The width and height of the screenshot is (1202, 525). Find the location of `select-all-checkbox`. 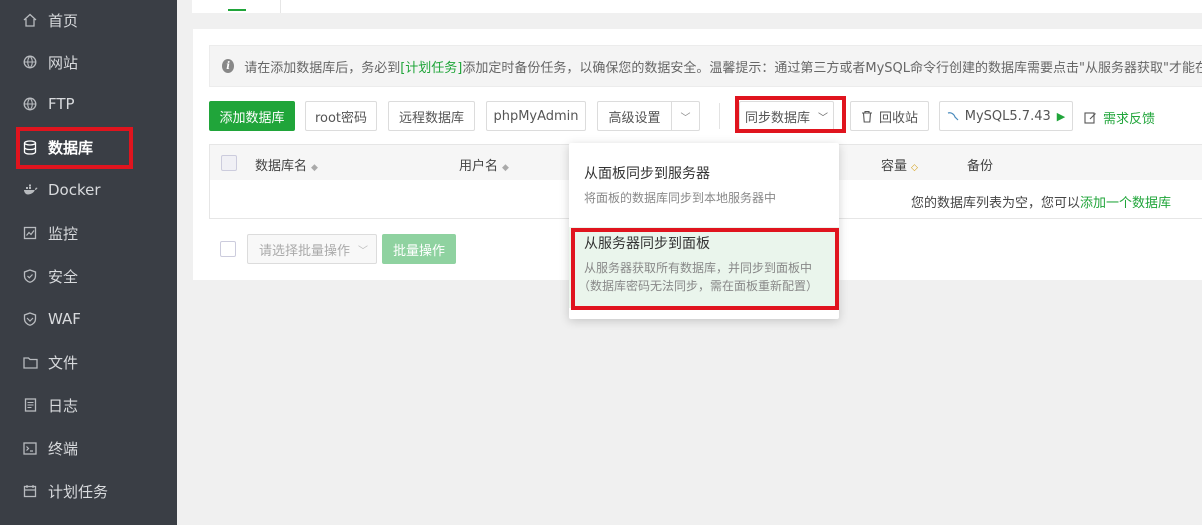

select-all-checkbox is located at coordinates (229, 163).